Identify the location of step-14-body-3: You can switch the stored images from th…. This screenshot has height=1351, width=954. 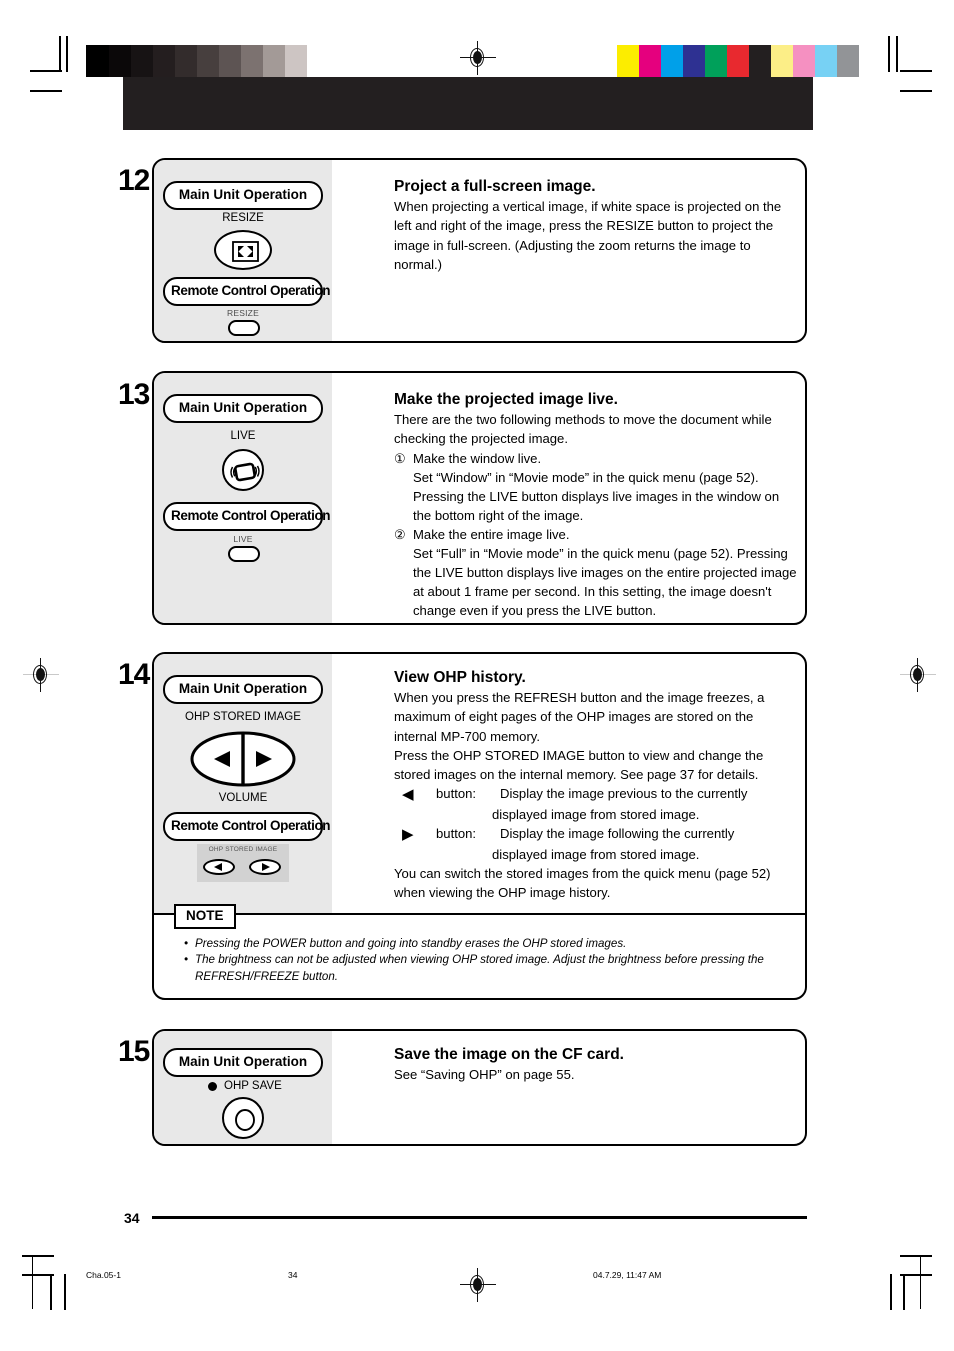
(582, 883).